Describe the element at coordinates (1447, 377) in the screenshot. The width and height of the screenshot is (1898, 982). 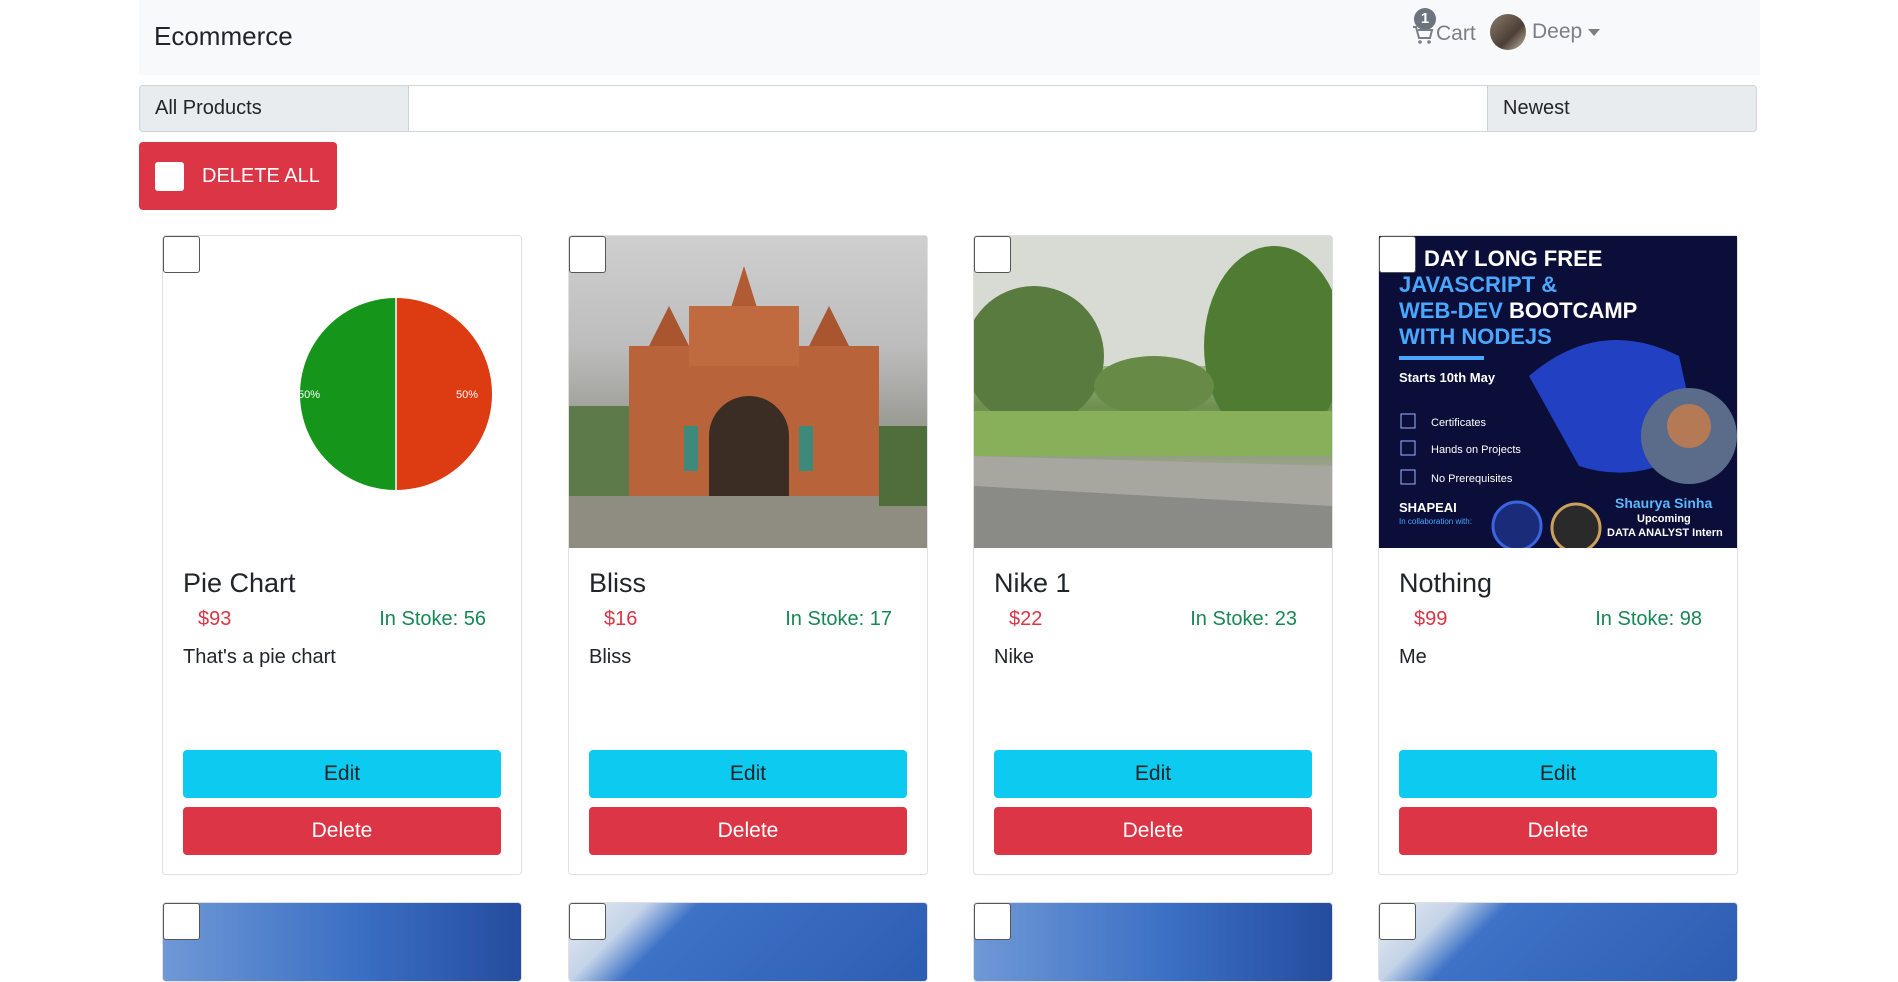
I see `svg-text: Starts 10th May` at that location.